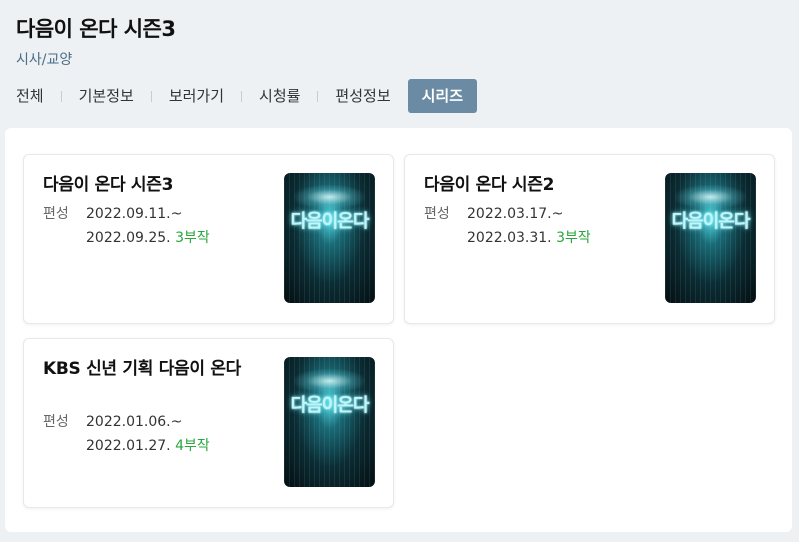  Describe the element at coordinates (128, 446) in the screenshot. I see `end-date: 2022.01.27.` at that location.